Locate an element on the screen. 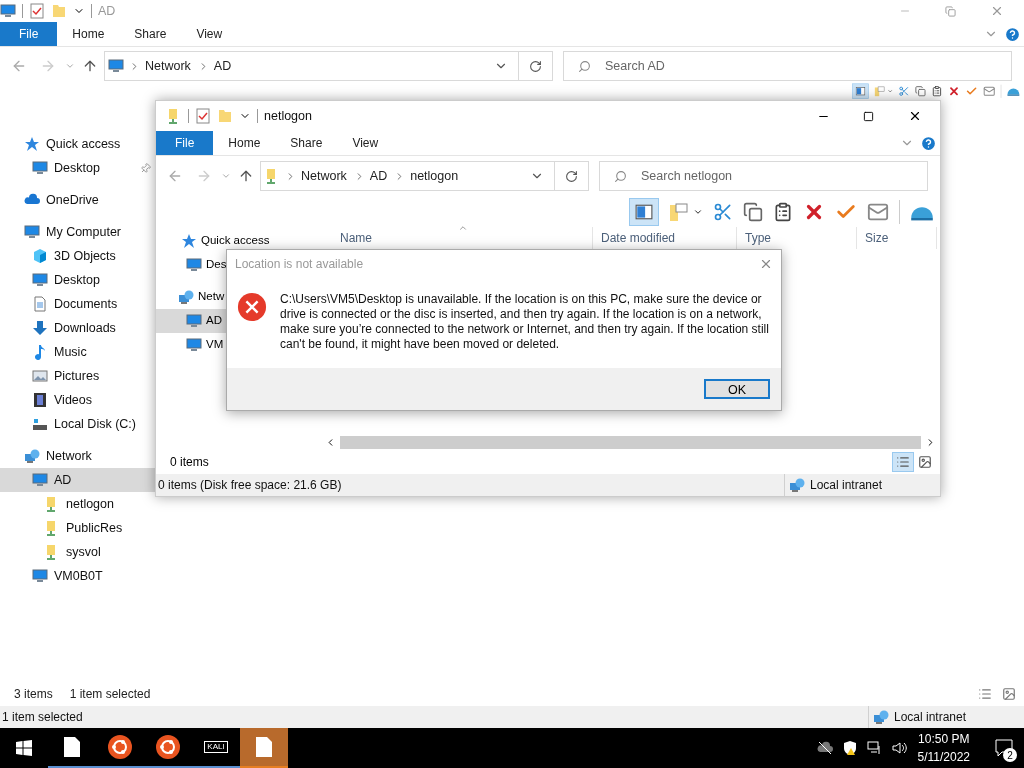 This screenshot has height=768, width=1024. ok-button: OK is located at coordinates (737, 389).